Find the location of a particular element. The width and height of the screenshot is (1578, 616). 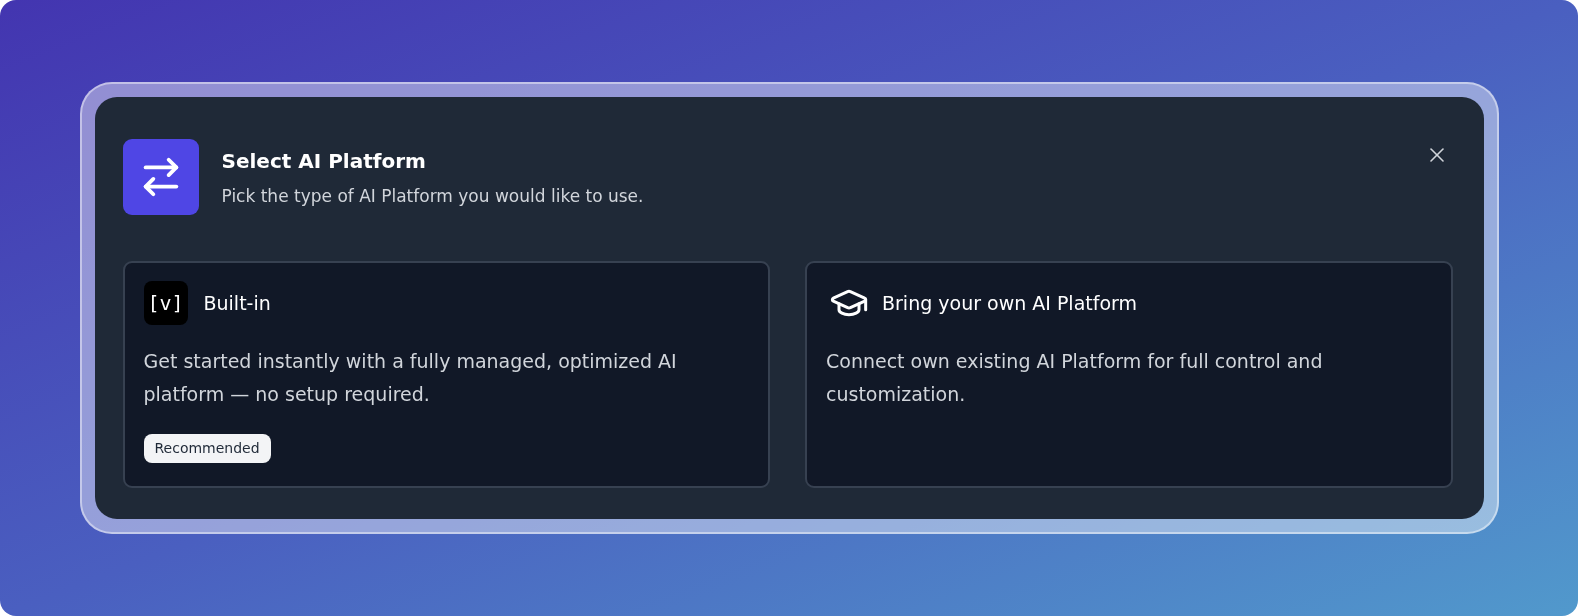

option-description: Get started instantly with a fully managed, optimized AI platform — no setup required. is located at coordinates (410, 378).